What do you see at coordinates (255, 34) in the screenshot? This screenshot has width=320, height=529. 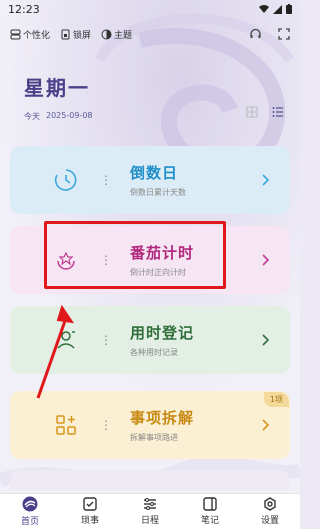 I see `headset-icon` at bounding box center [255, 34].